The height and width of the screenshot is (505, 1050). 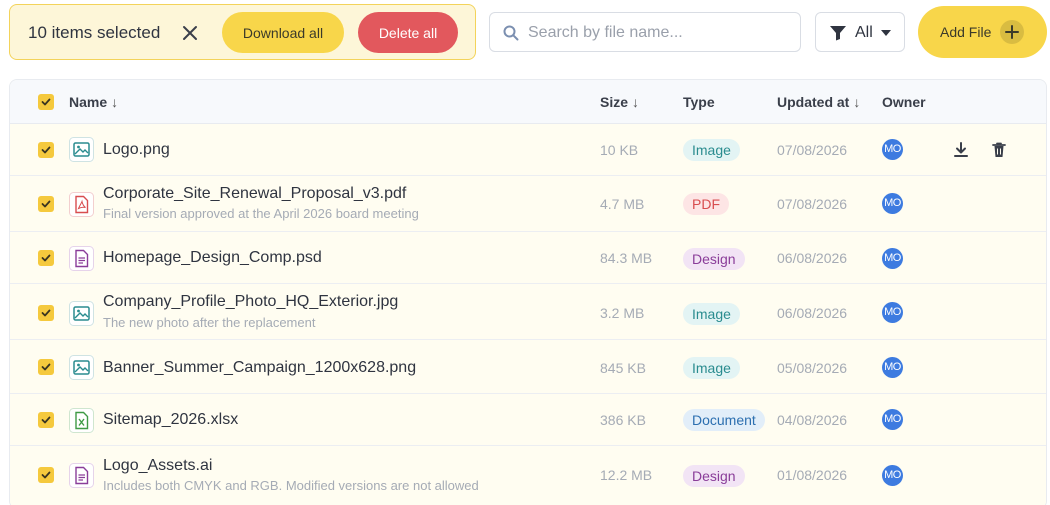 What do you see at coordinates (999, 150) in the screenshot?
I see `trash-icon` at bounding box center [999, 150].